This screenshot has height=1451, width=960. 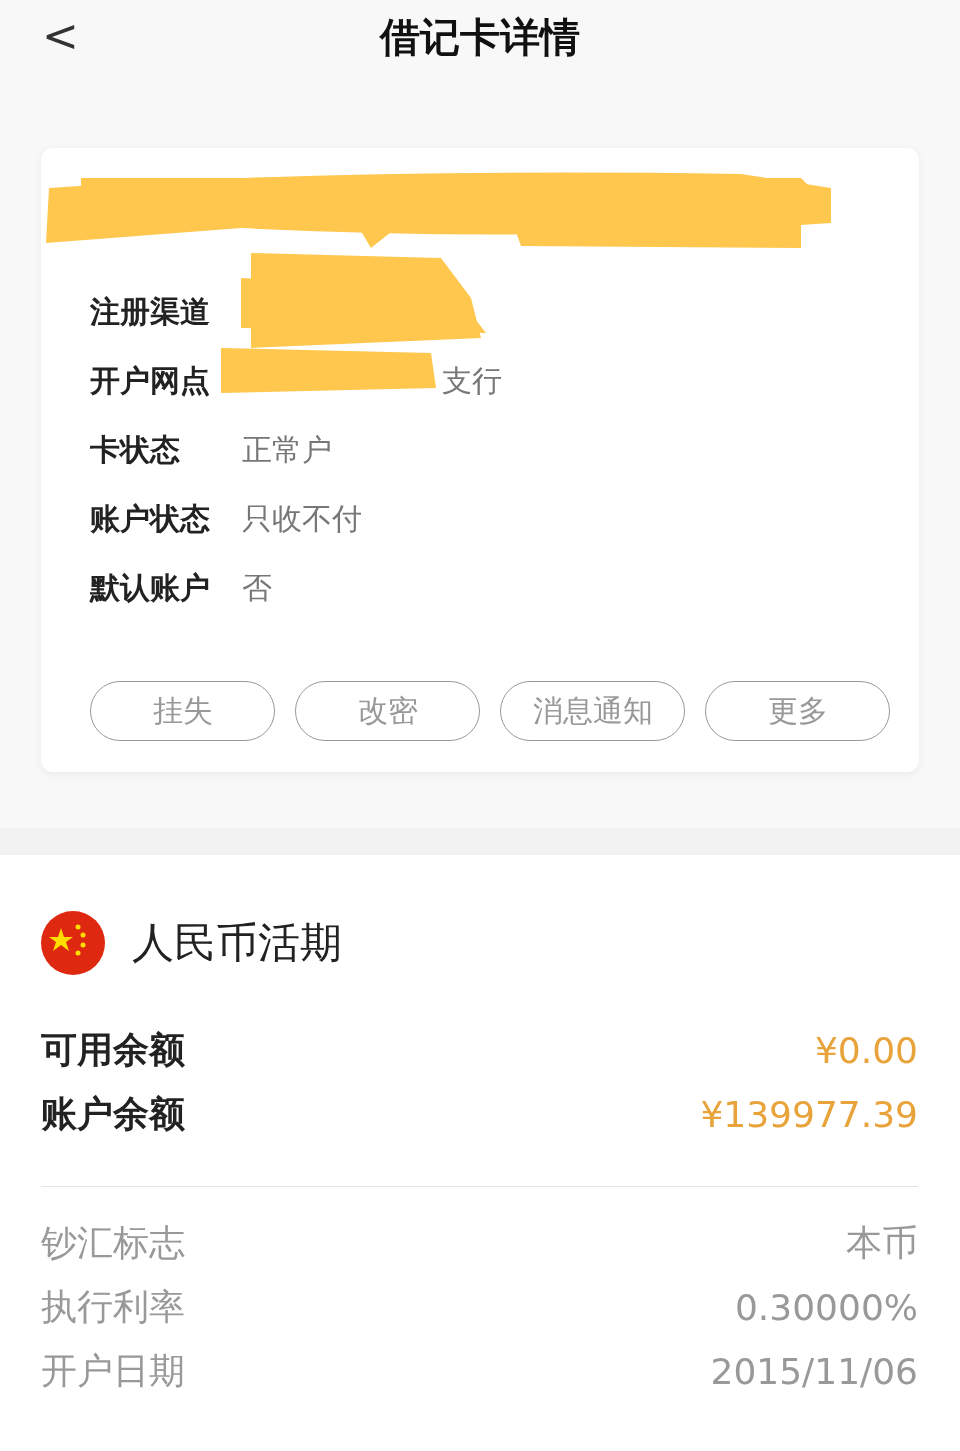 I want to click on detail-value: 本币, so click(x=882, y=1242).